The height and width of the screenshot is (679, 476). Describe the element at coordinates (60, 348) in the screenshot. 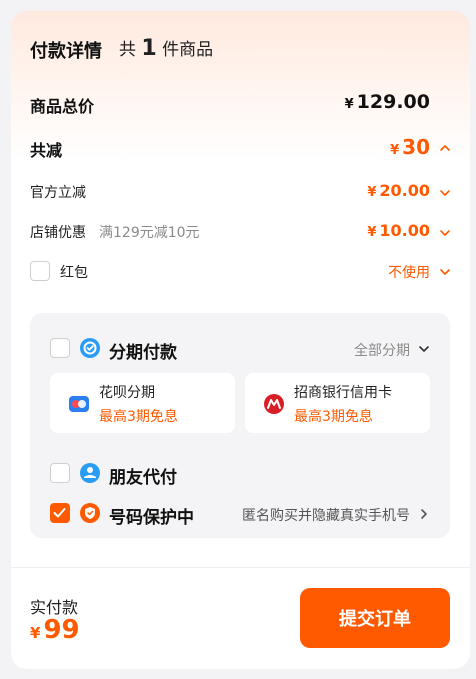

I see `installment-checkbox` at that location.